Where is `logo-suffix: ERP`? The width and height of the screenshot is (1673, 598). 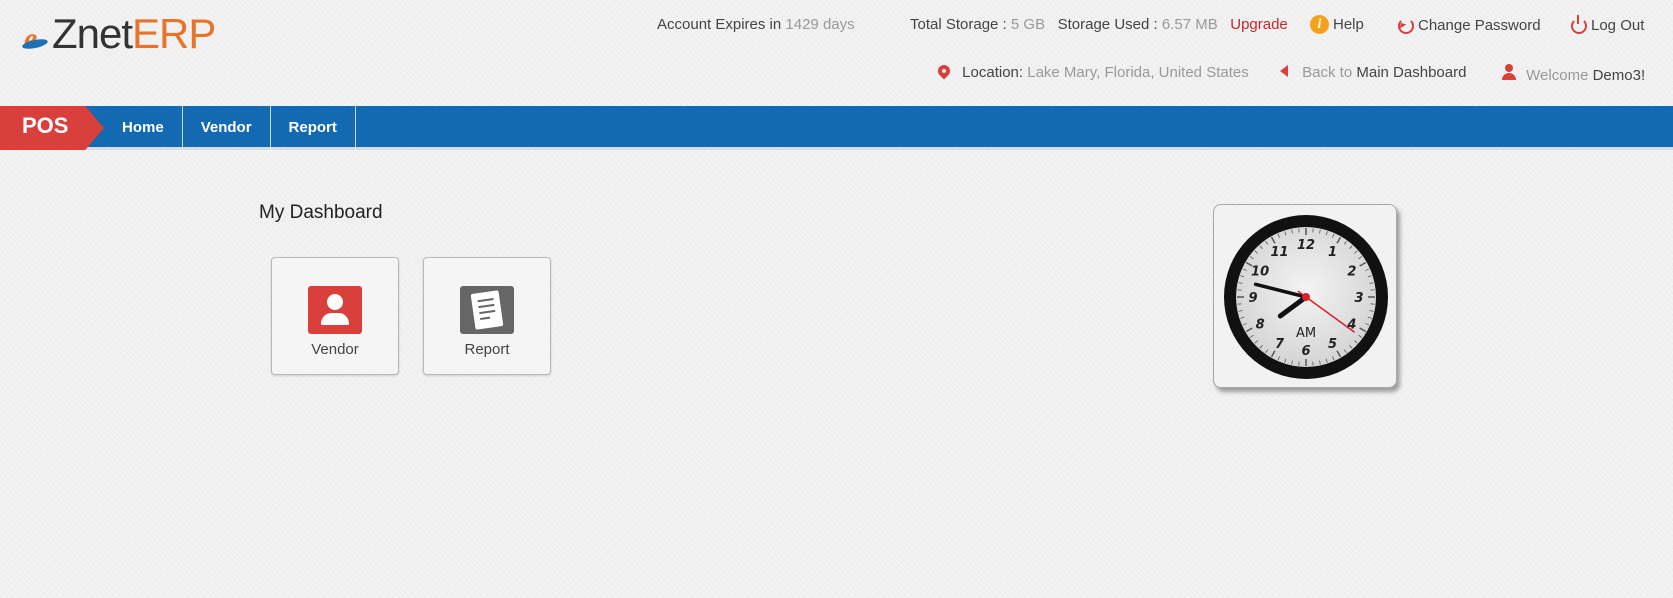 logo-suffix: ERP is located at coordinates (174, 33).